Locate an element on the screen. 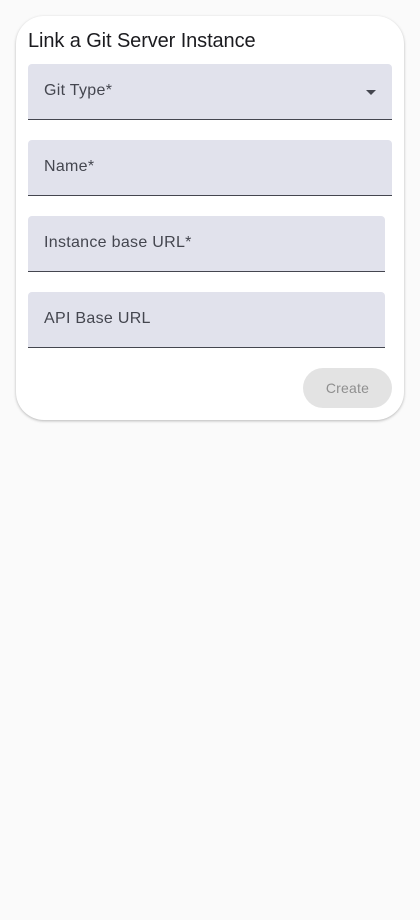  api-base-url-field: API Base URL is located at coordinates (206, 320).